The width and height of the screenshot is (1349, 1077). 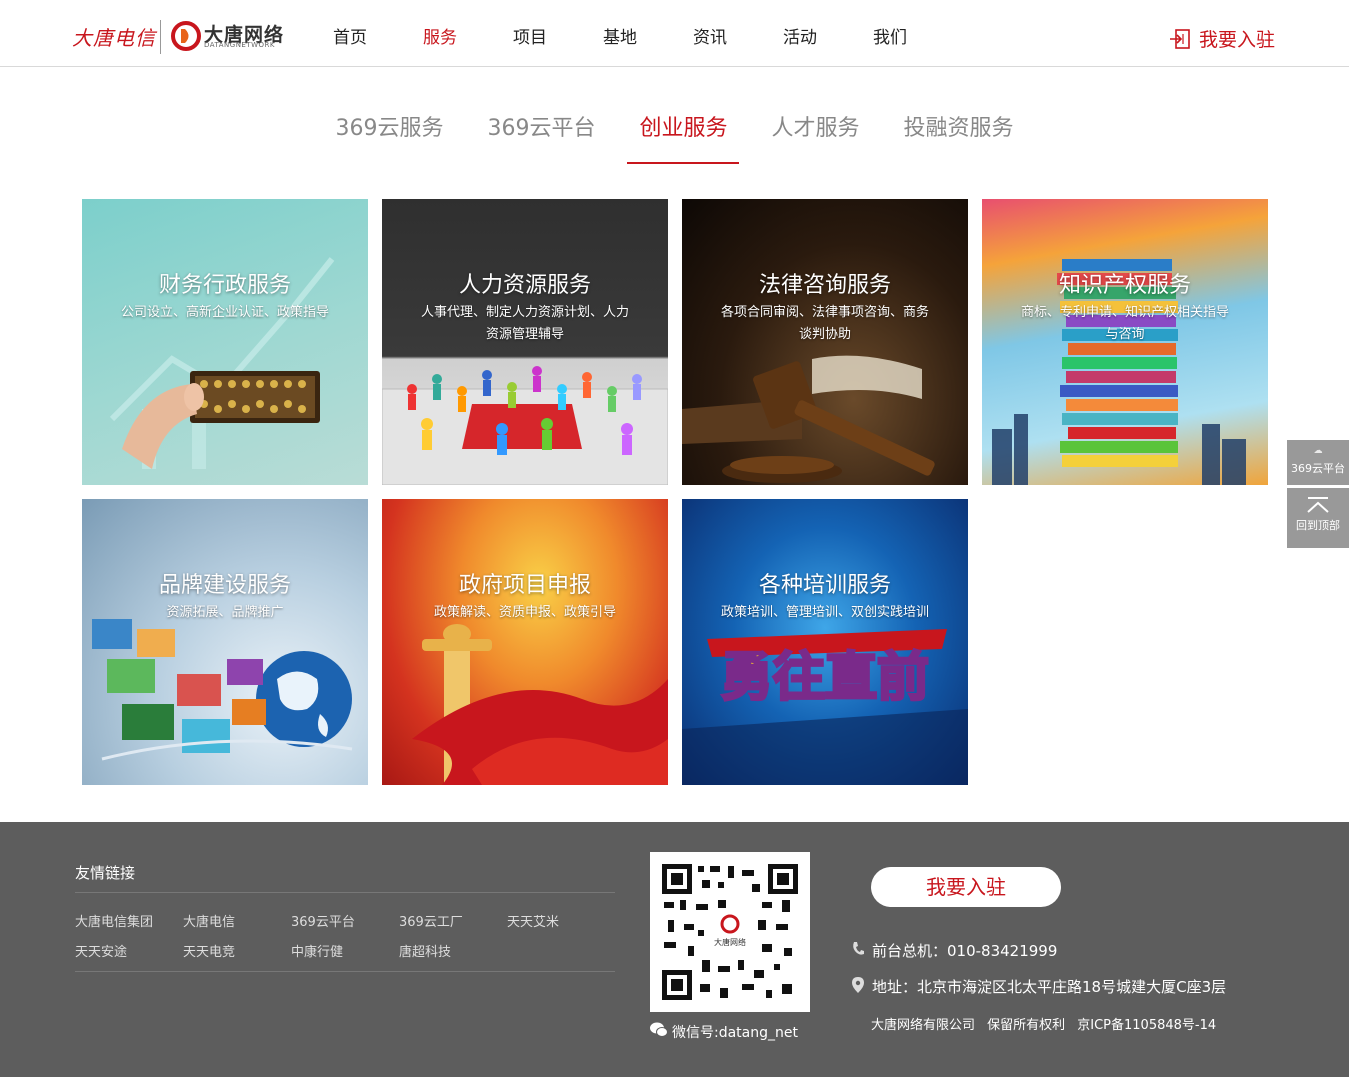 What do you see at coordinates (350, 33) in the screenshot?
I see `nav-home: 首页` at bounding box center [350, 33].